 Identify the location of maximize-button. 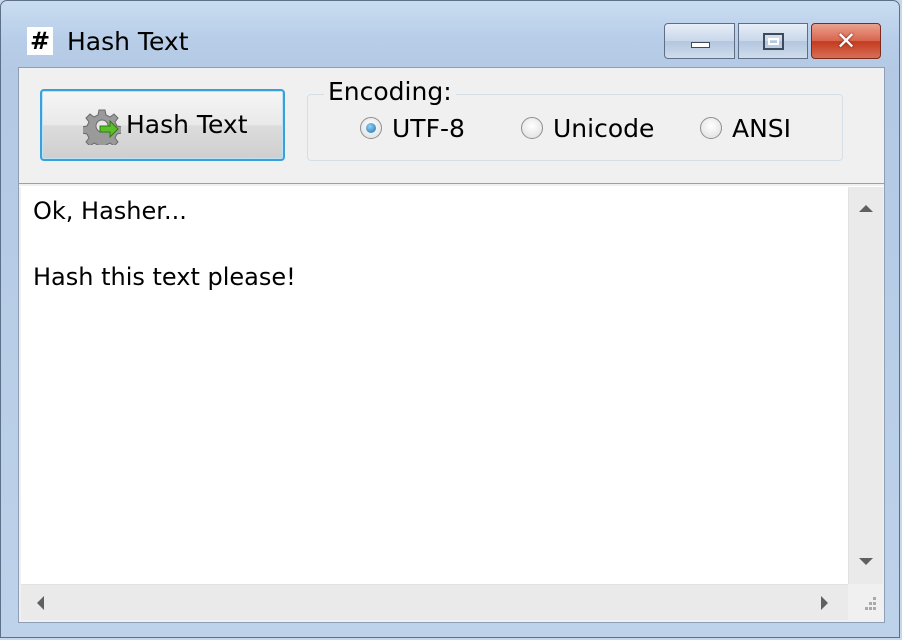
(773, 41).